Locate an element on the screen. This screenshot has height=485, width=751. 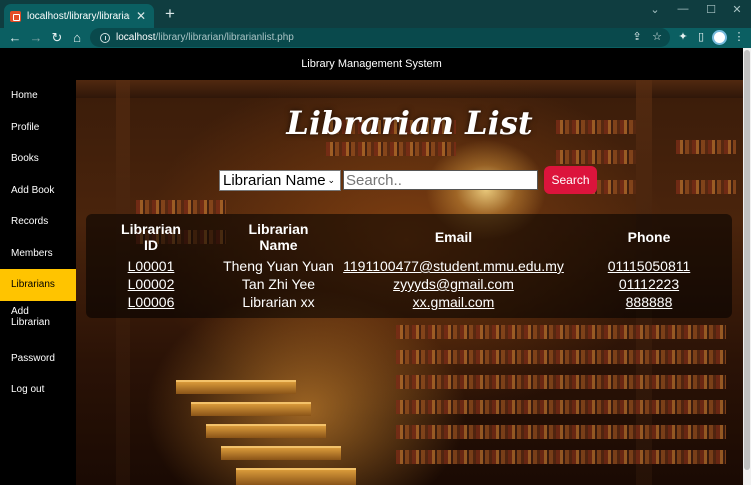
cell-email: zyyyds@gmail.com is located at coordinates (453, 284).